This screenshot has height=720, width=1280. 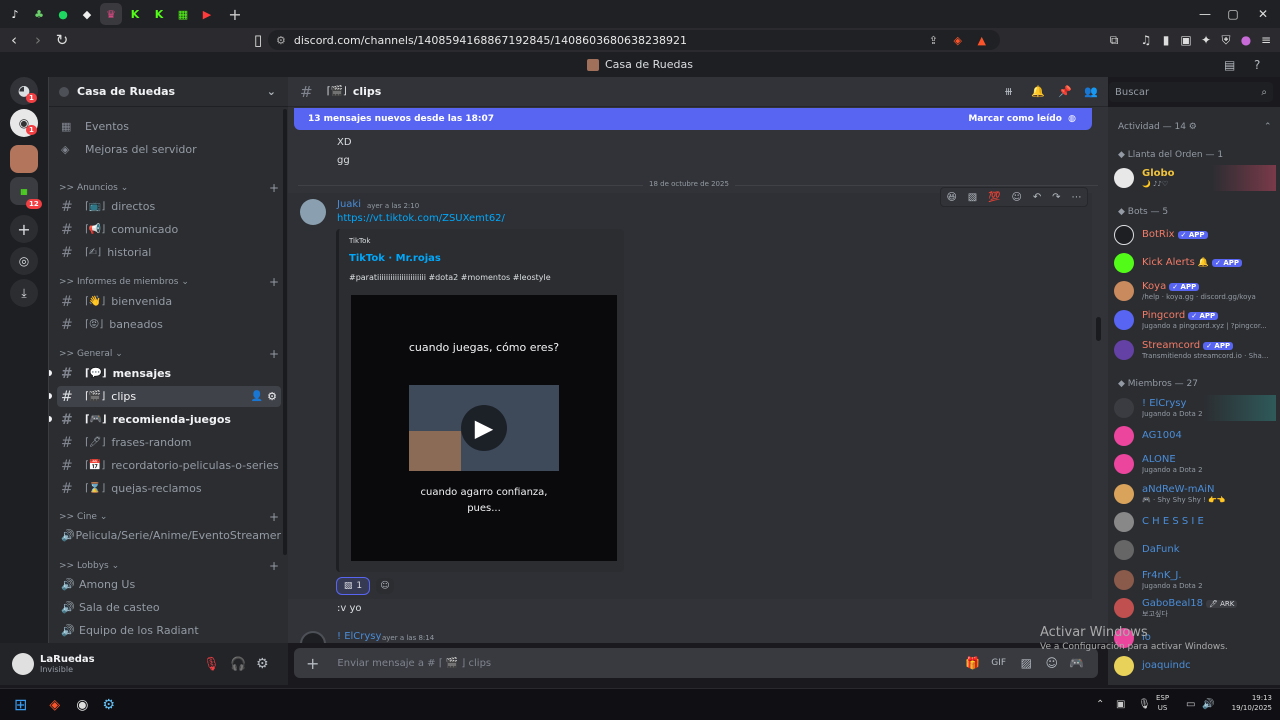 I want to click on gif-icon: GIF, so click(x=998, y=663).